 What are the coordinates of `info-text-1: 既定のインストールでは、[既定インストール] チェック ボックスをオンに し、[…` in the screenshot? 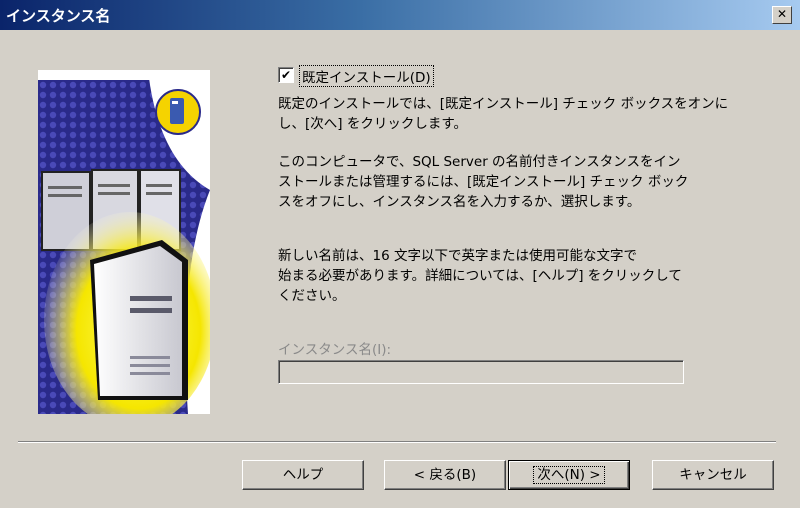 It's located at (503, 114).